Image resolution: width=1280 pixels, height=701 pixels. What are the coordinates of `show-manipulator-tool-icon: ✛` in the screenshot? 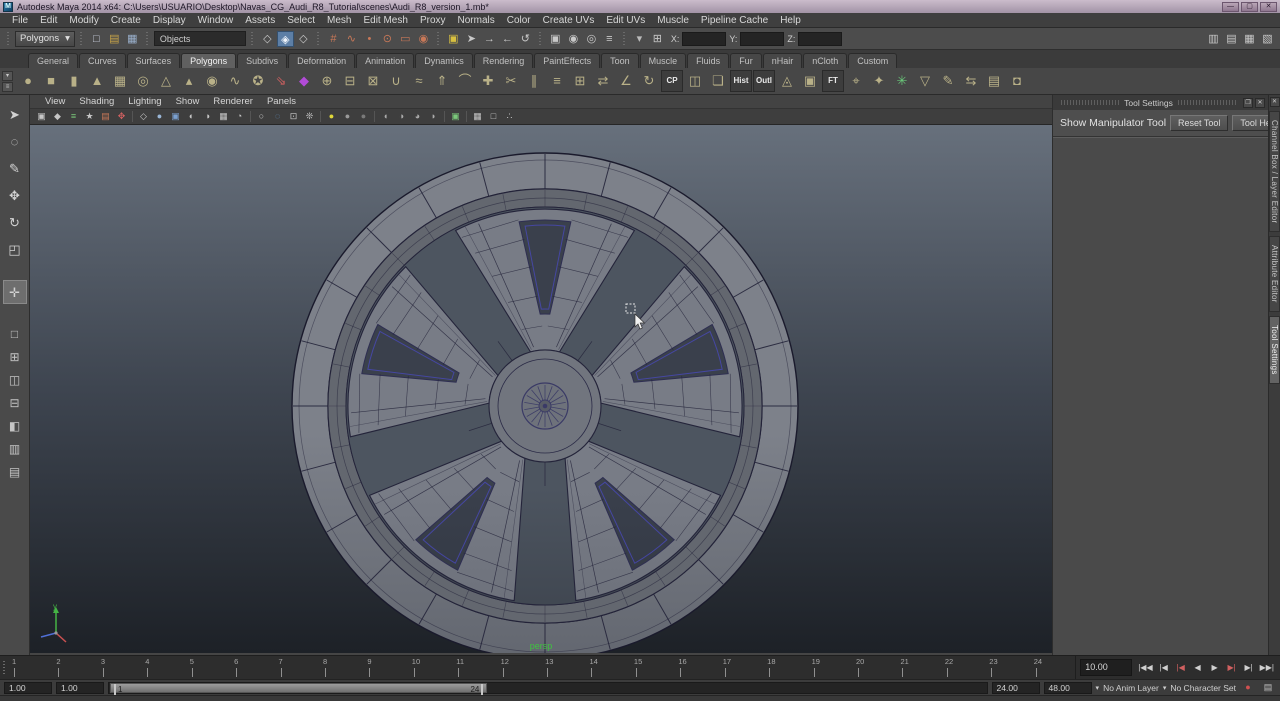 It's located at (14, 292).